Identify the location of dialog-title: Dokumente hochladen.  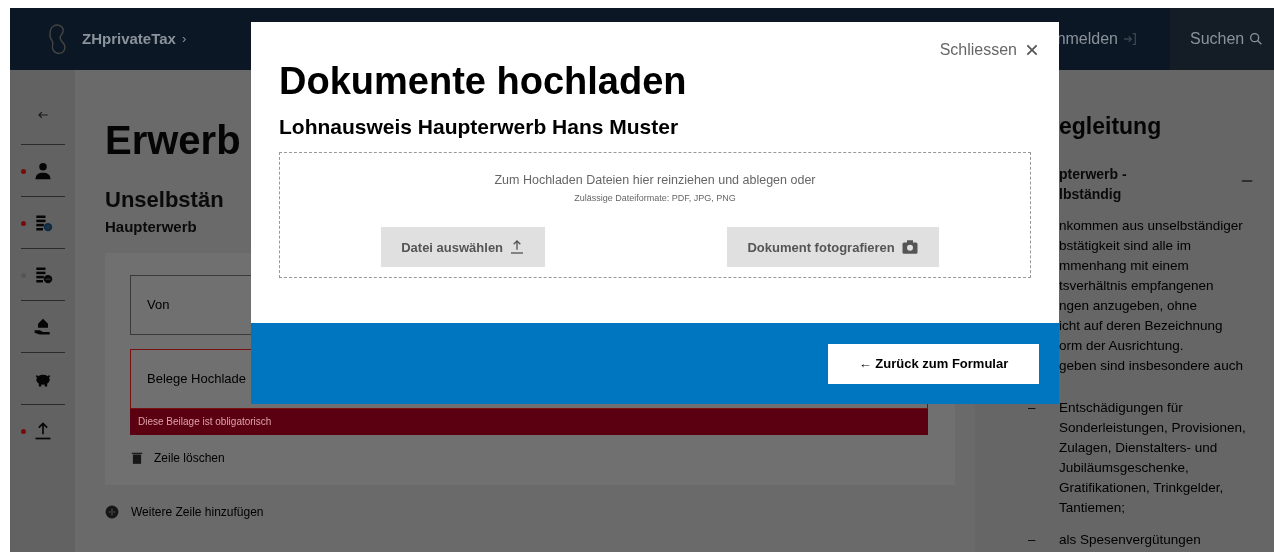
(483, 81).